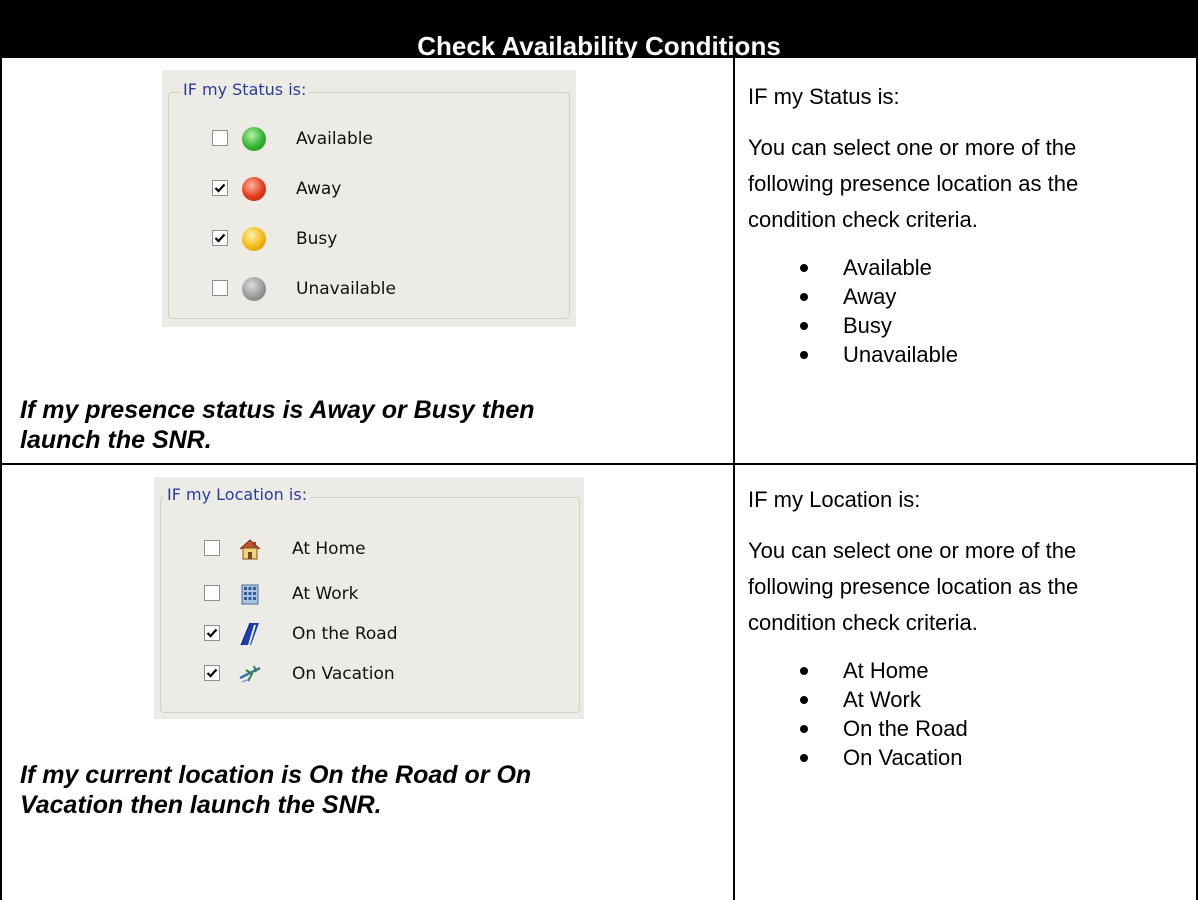 The image size is (1198, 900). I want to click on row-divider, so click(599, 464).